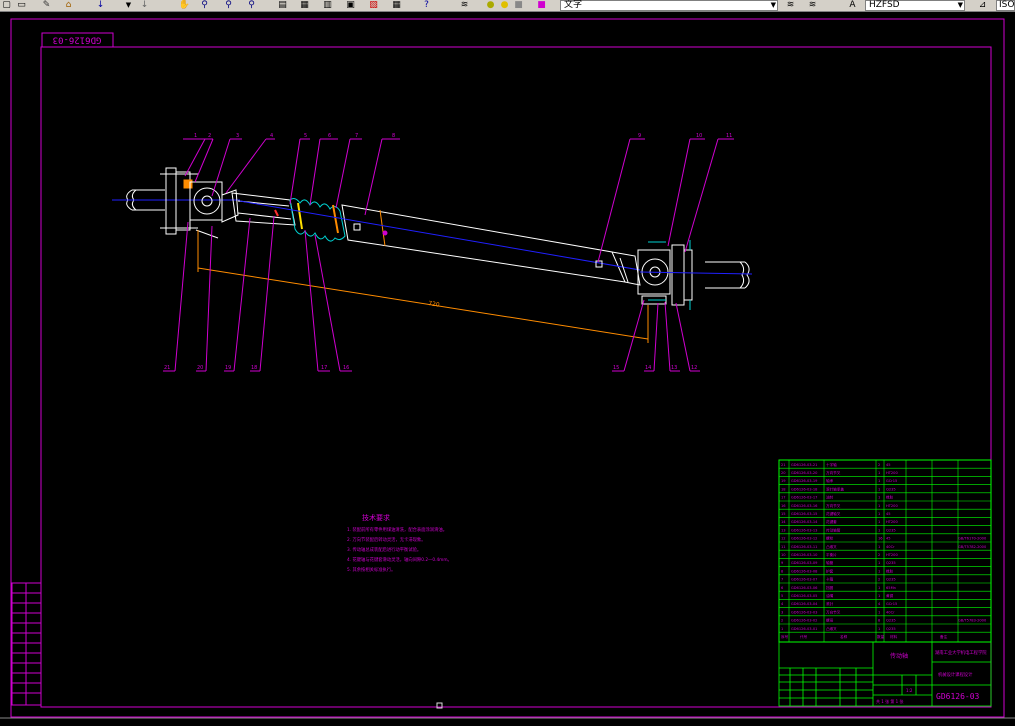 This screenshot has height=726, width=1015. What do you see at coordinates (504, 5) in the screenshot?
I see `layer-freeze-icon: ●` at bounding box center [504, 5].